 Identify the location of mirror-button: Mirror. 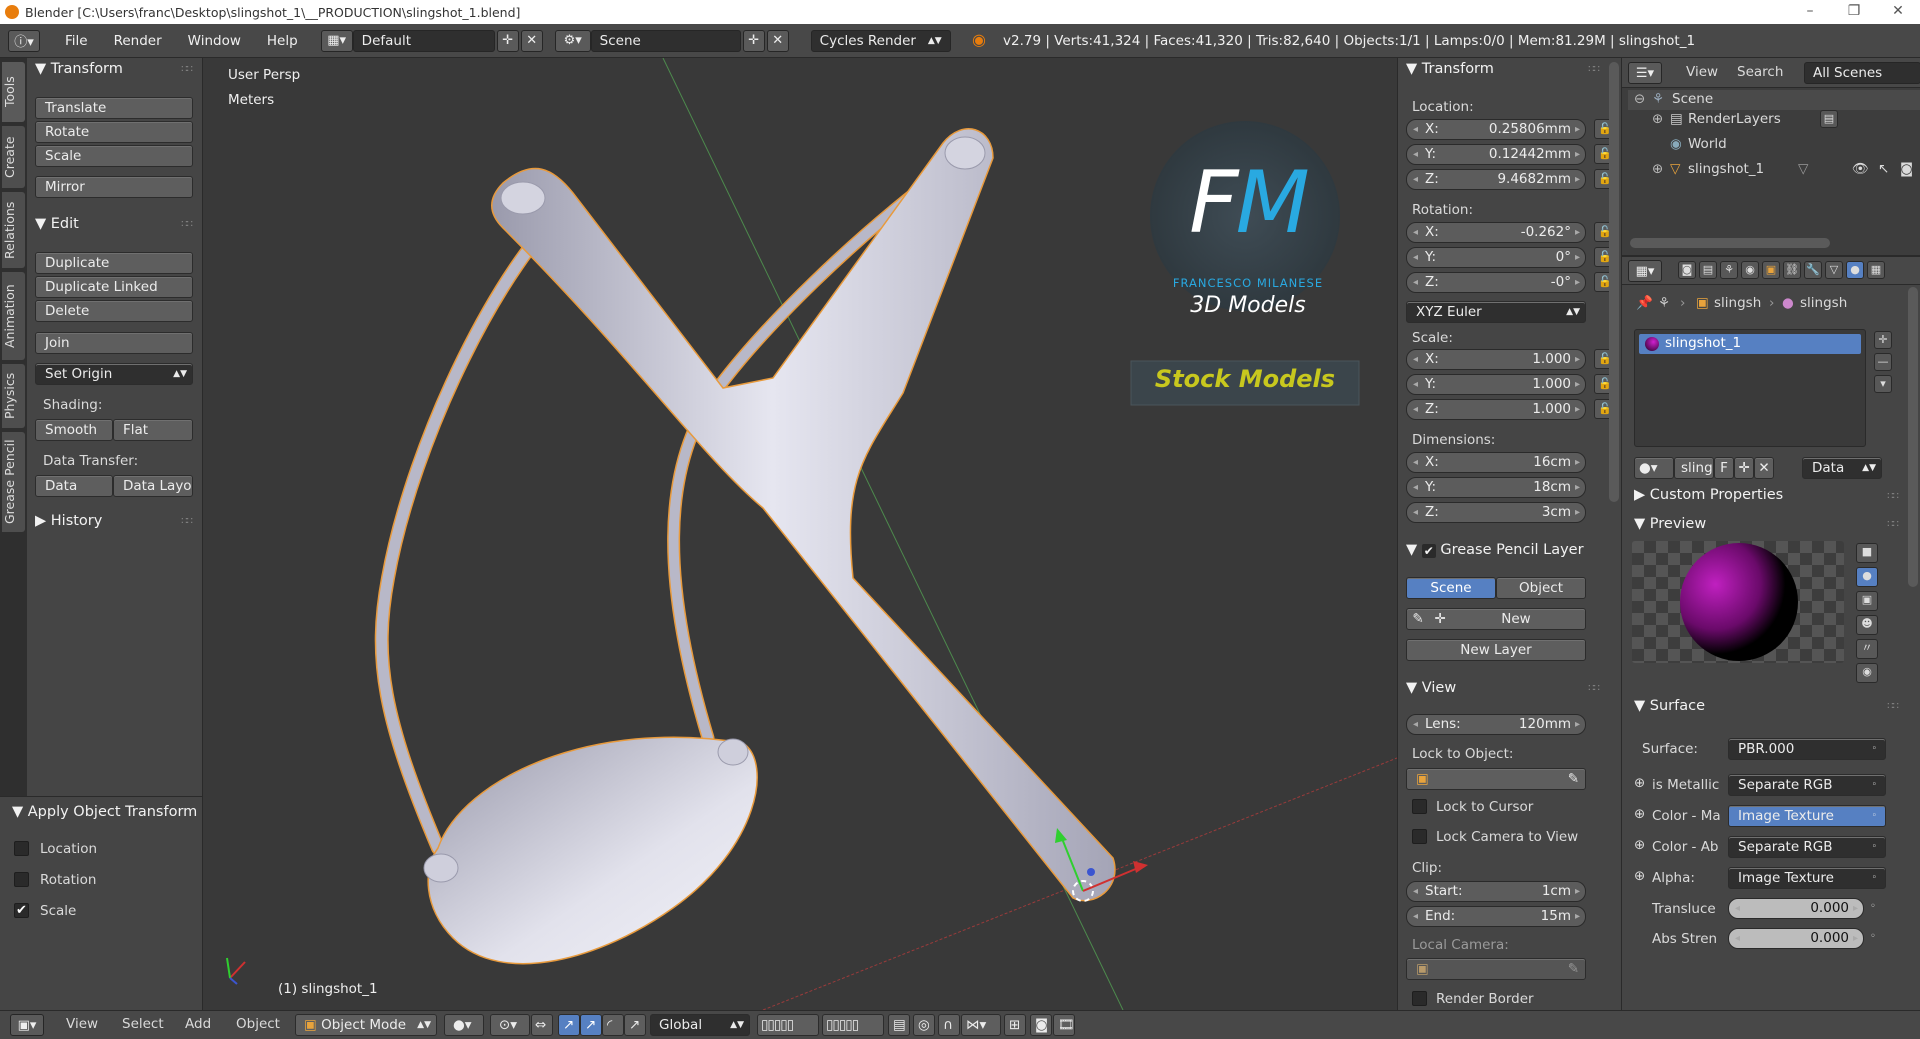
(114, 187).